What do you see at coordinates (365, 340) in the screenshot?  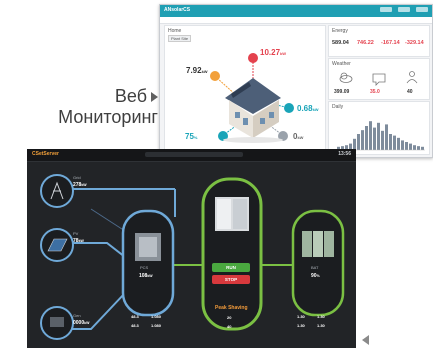 I see `arrow-left-icon` at bounding box center [365, 340].